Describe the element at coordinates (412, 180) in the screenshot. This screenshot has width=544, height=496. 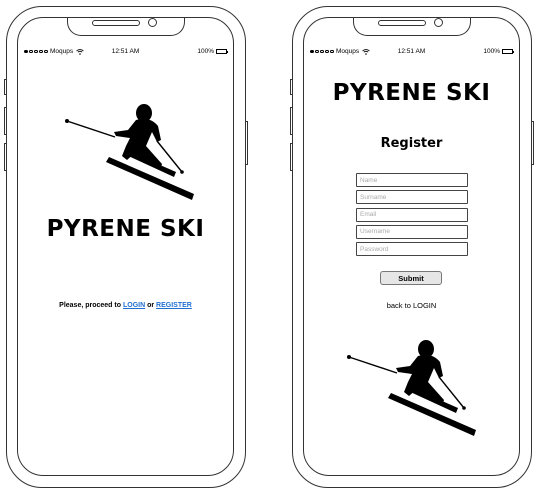
I see `name-field` at that location.